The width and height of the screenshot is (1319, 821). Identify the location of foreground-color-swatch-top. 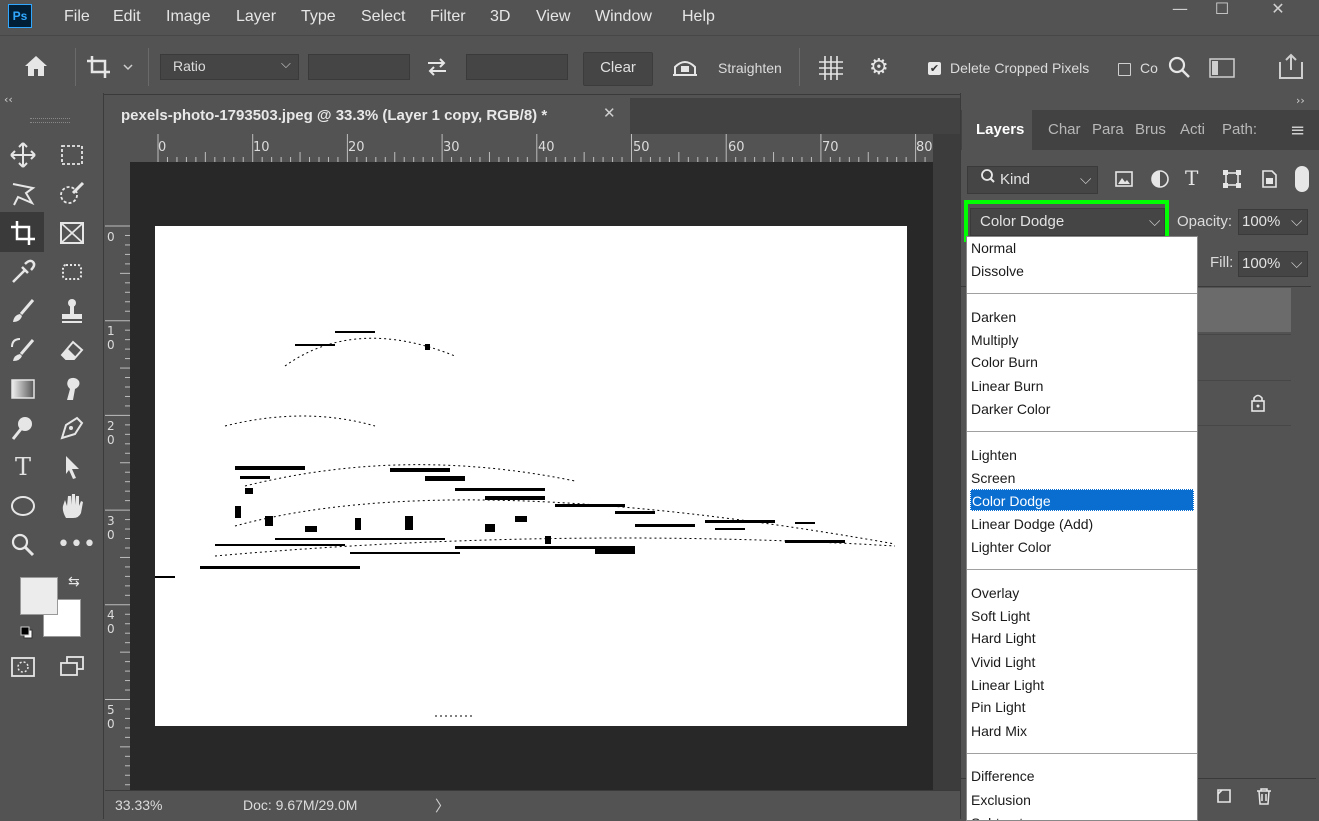
(39, 596).